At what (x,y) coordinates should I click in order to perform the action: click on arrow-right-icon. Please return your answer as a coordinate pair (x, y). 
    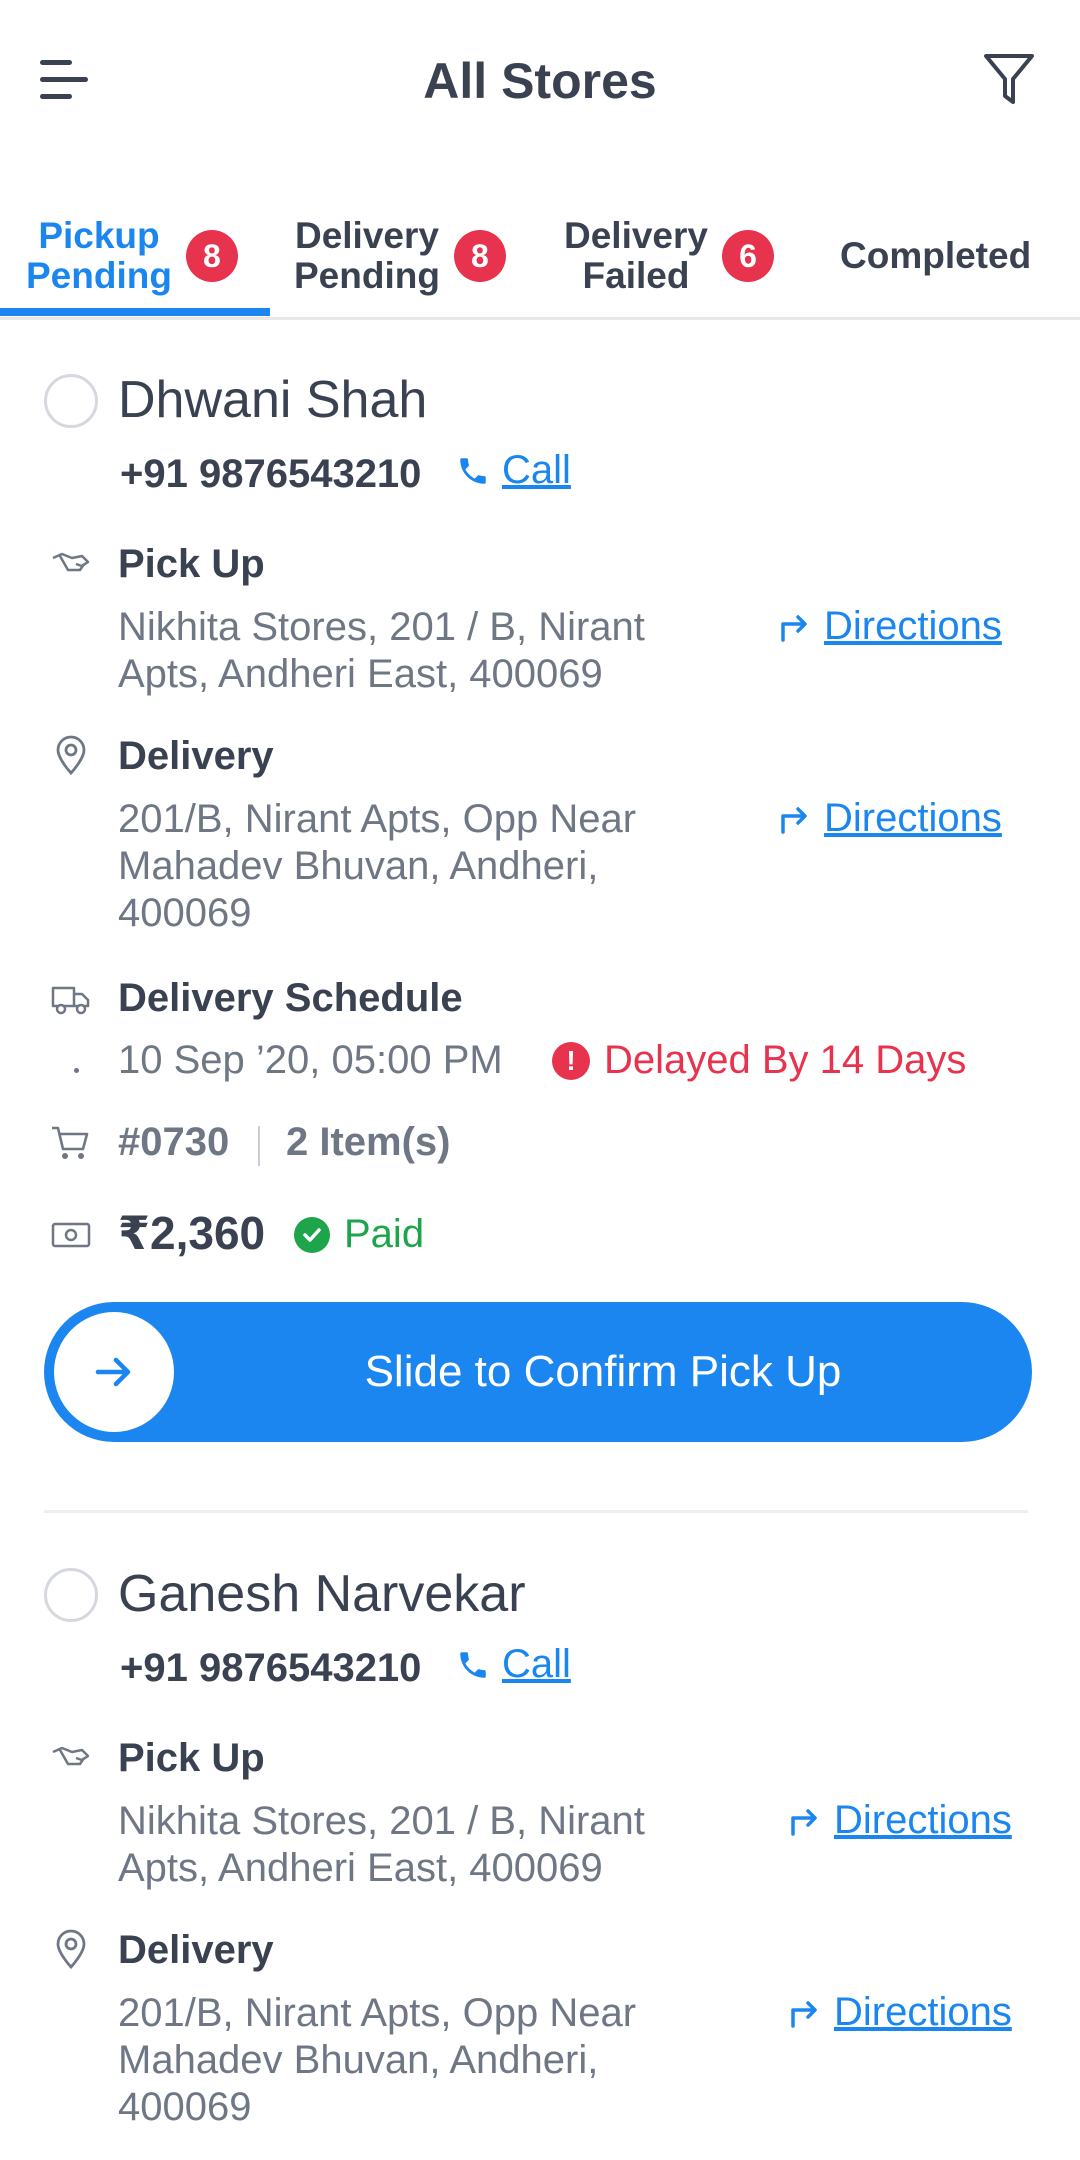
    Looking at the image, I should click on (113, 1372).